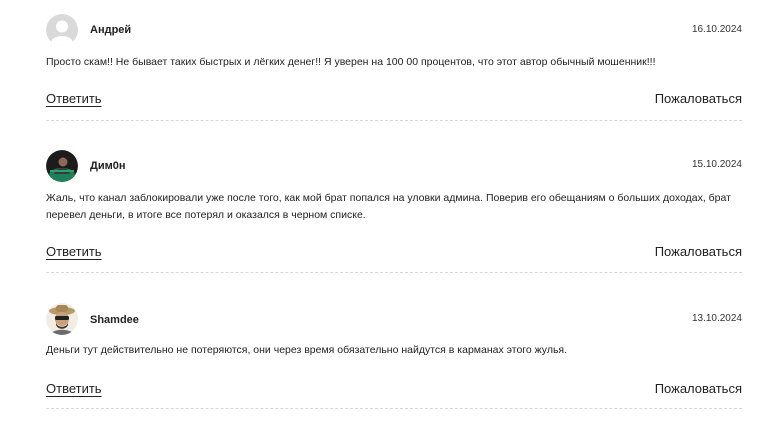 The height and width of the screenshot is (429, 769). Describe the element at coordinates (108, 166) in the screenshot. I see `comment-author: Дим0н` at that location.